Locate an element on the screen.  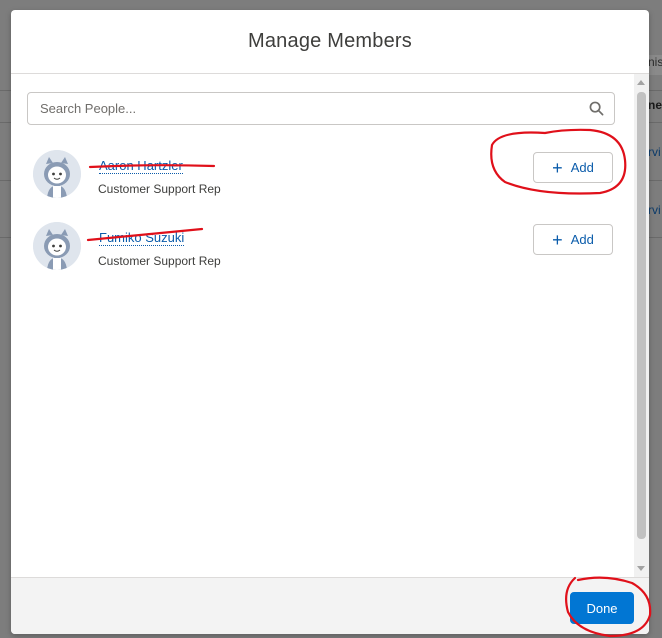
background-text-3: rvi is located at coordinates (654, 152).